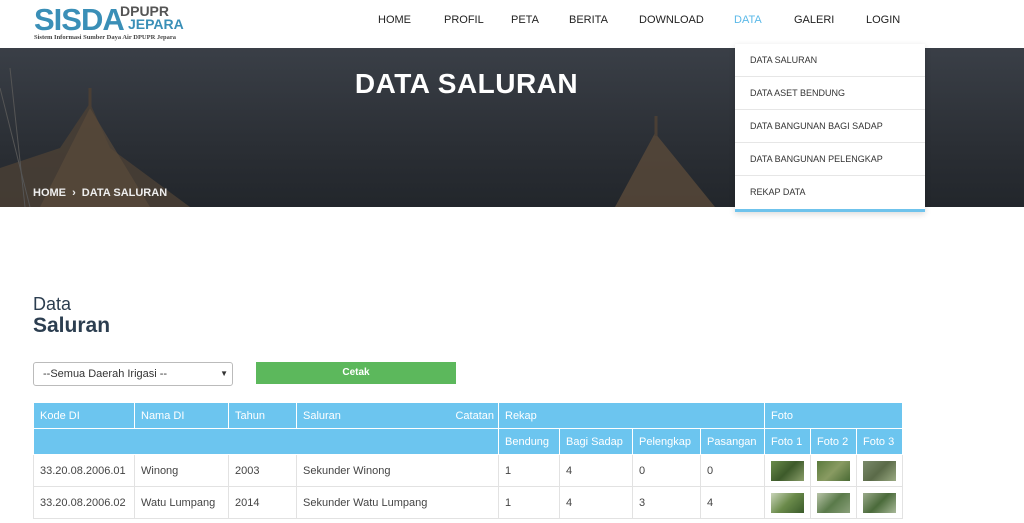 The width and height of the screenshot is (1024, 523). Describe the element at coordinates (666, 502) in the screenshot. I see `cell-pelengkap: 3` at that location.